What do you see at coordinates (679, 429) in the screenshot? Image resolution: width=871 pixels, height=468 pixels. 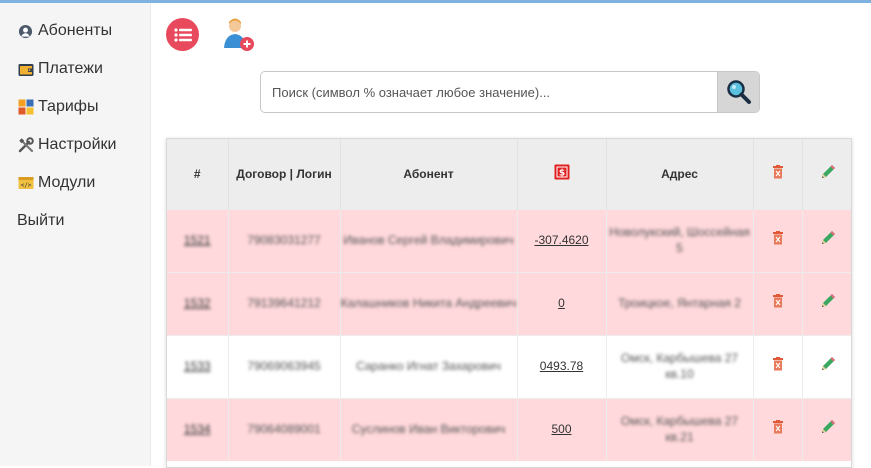 I see `row-address: Омск, Карбышева 27 кв.21` at bounding box center [679, 429].